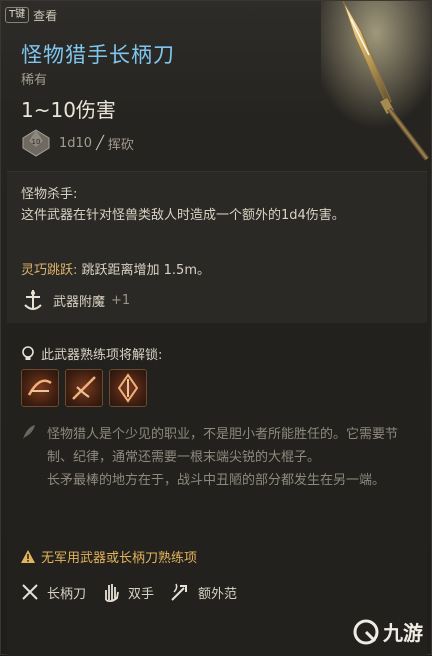 This screenshot has height=656, width=432. Describe the element at coordinates (49, 270) in the screenshot. I see `agility-label: 灵巧跳跃:` at that location.